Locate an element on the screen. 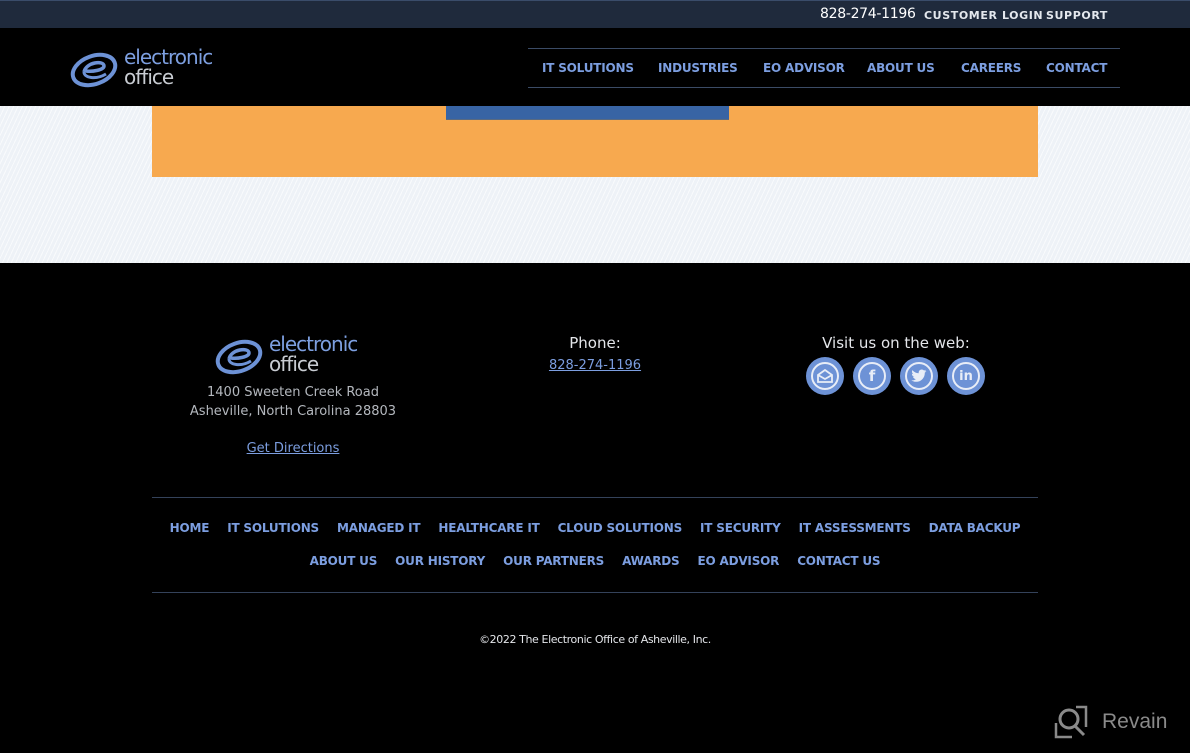  footer-nav-our-partners: OUR PARTNERS is located at coordinates (553, 561).